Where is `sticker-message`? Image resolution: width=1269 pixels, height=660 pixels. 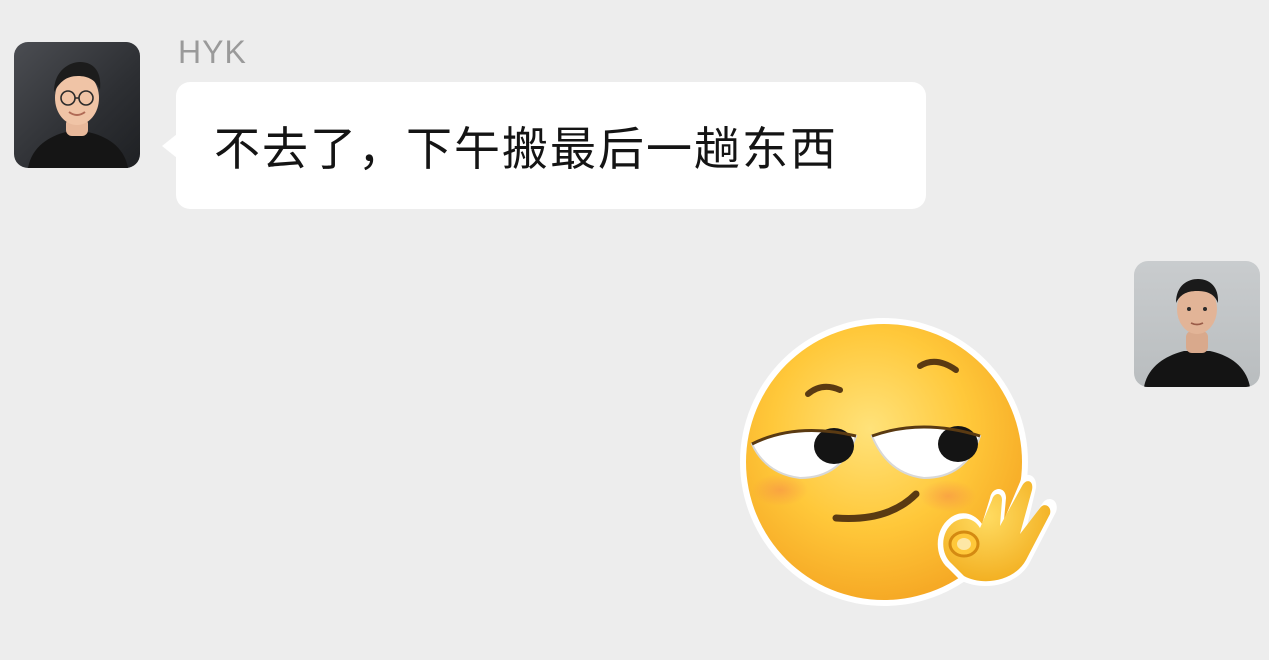
sticker-message is located at coordinates (903, 464).